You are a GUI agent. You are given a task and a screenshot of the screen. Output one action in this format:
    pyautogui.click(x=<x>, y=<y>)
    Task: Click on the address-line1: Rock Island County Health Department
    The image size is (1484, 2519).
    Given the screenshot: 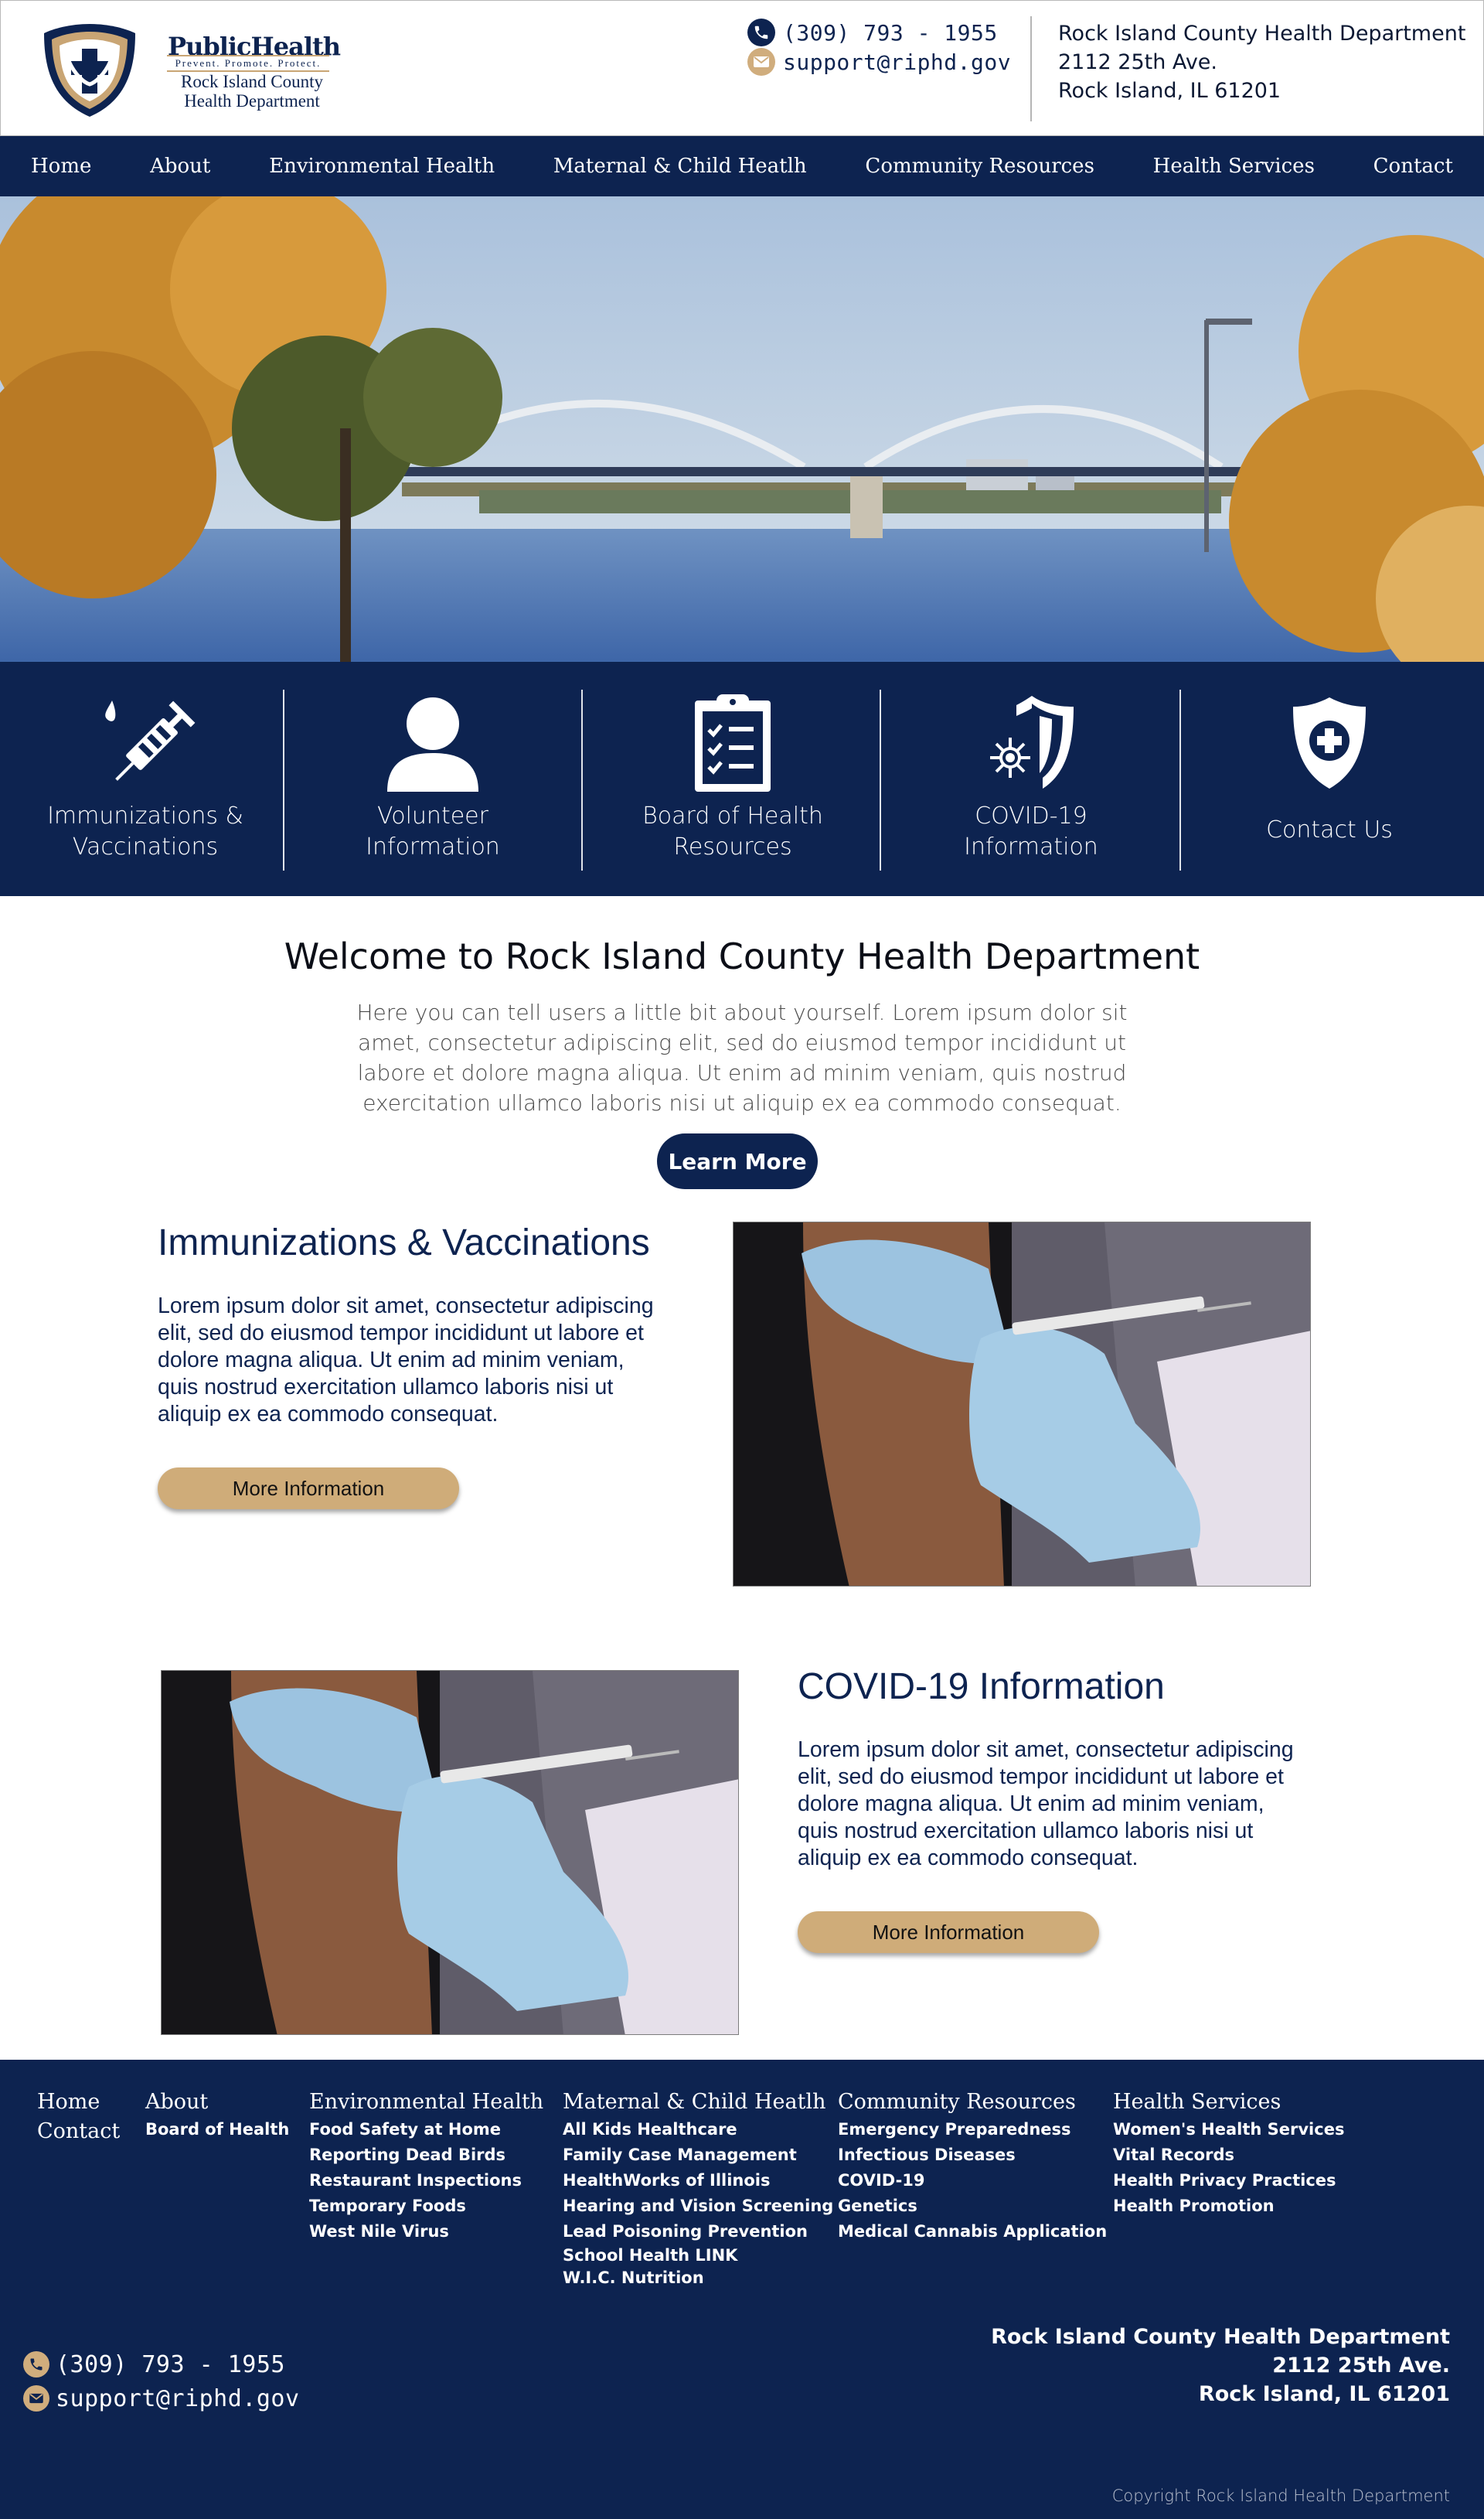 What is the action you would take?
    pyautogui.click(x=1262, y=34)
    